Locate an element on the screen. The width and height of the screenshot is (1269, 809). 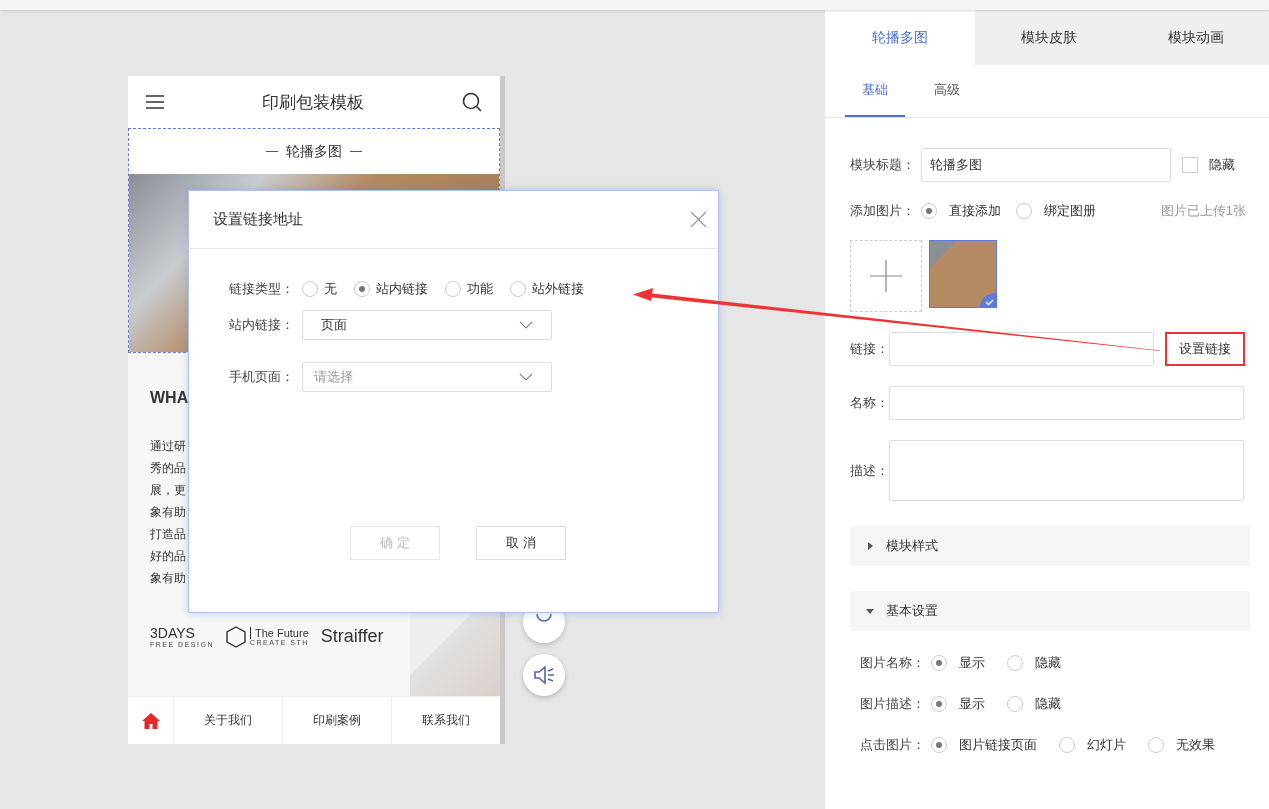
dialog-button: 取 消 is located at coordinates (521, 543).